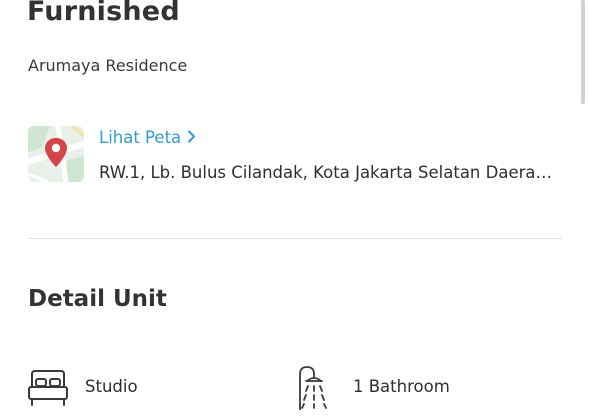 The width and height of the screenshot is (590, 420). I want to click on bathroom-count-label: 1 Bathroom, so click(401, 386).